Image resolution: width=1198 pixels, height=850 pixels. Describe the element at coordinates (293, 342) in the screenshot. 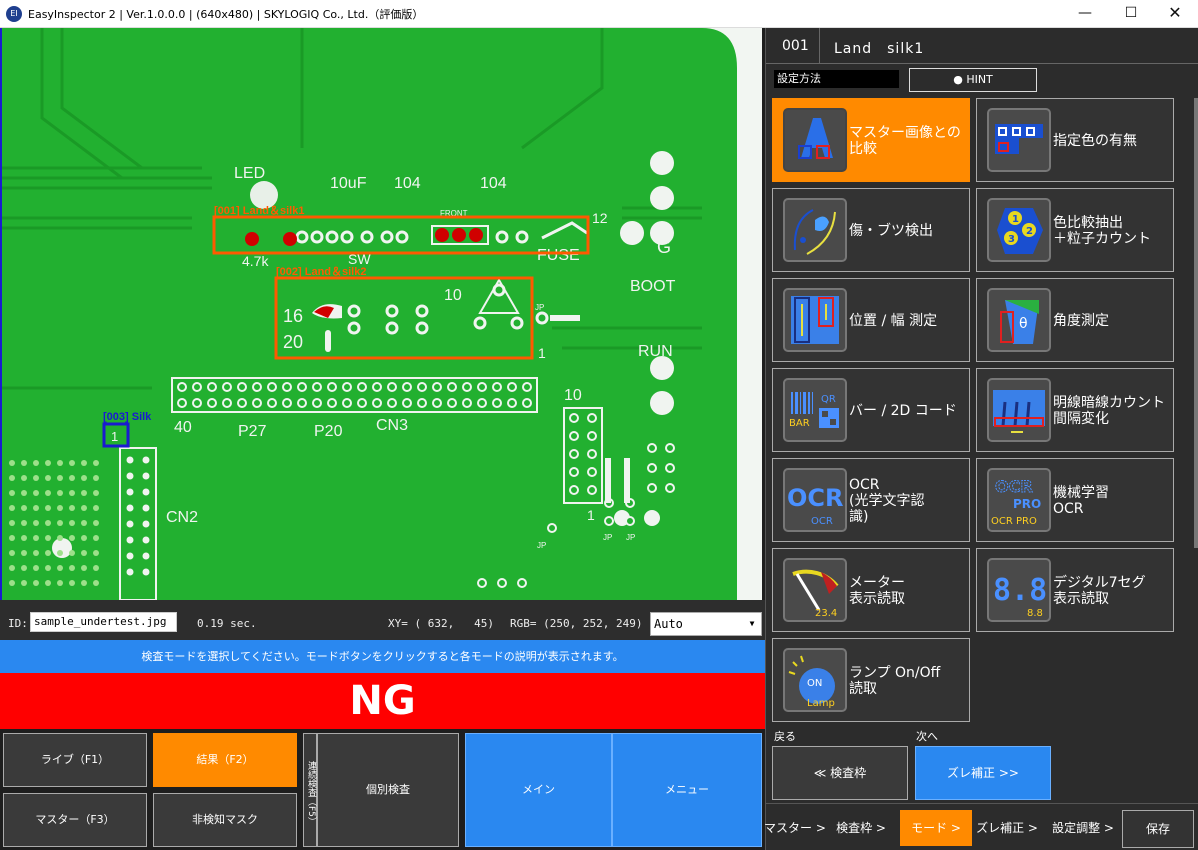

I see `pcb-label-20: 20` at that location.